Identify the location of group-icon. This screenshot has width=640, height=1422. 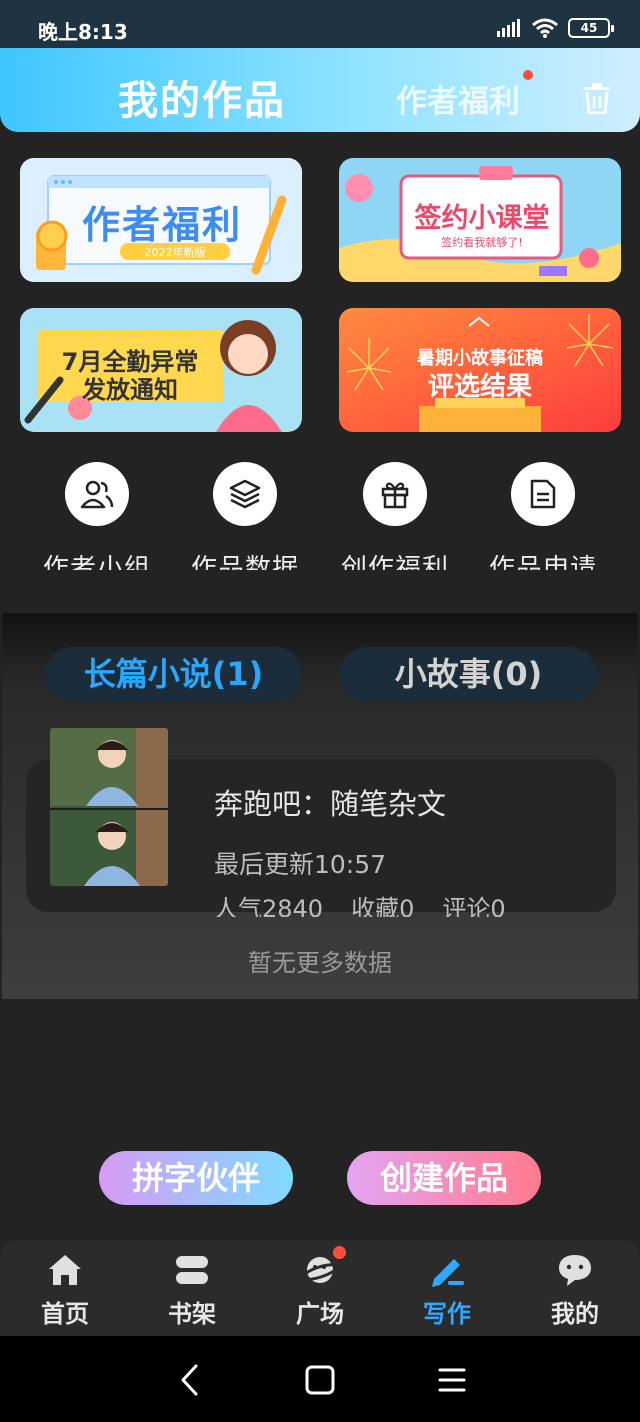
(97, 494).